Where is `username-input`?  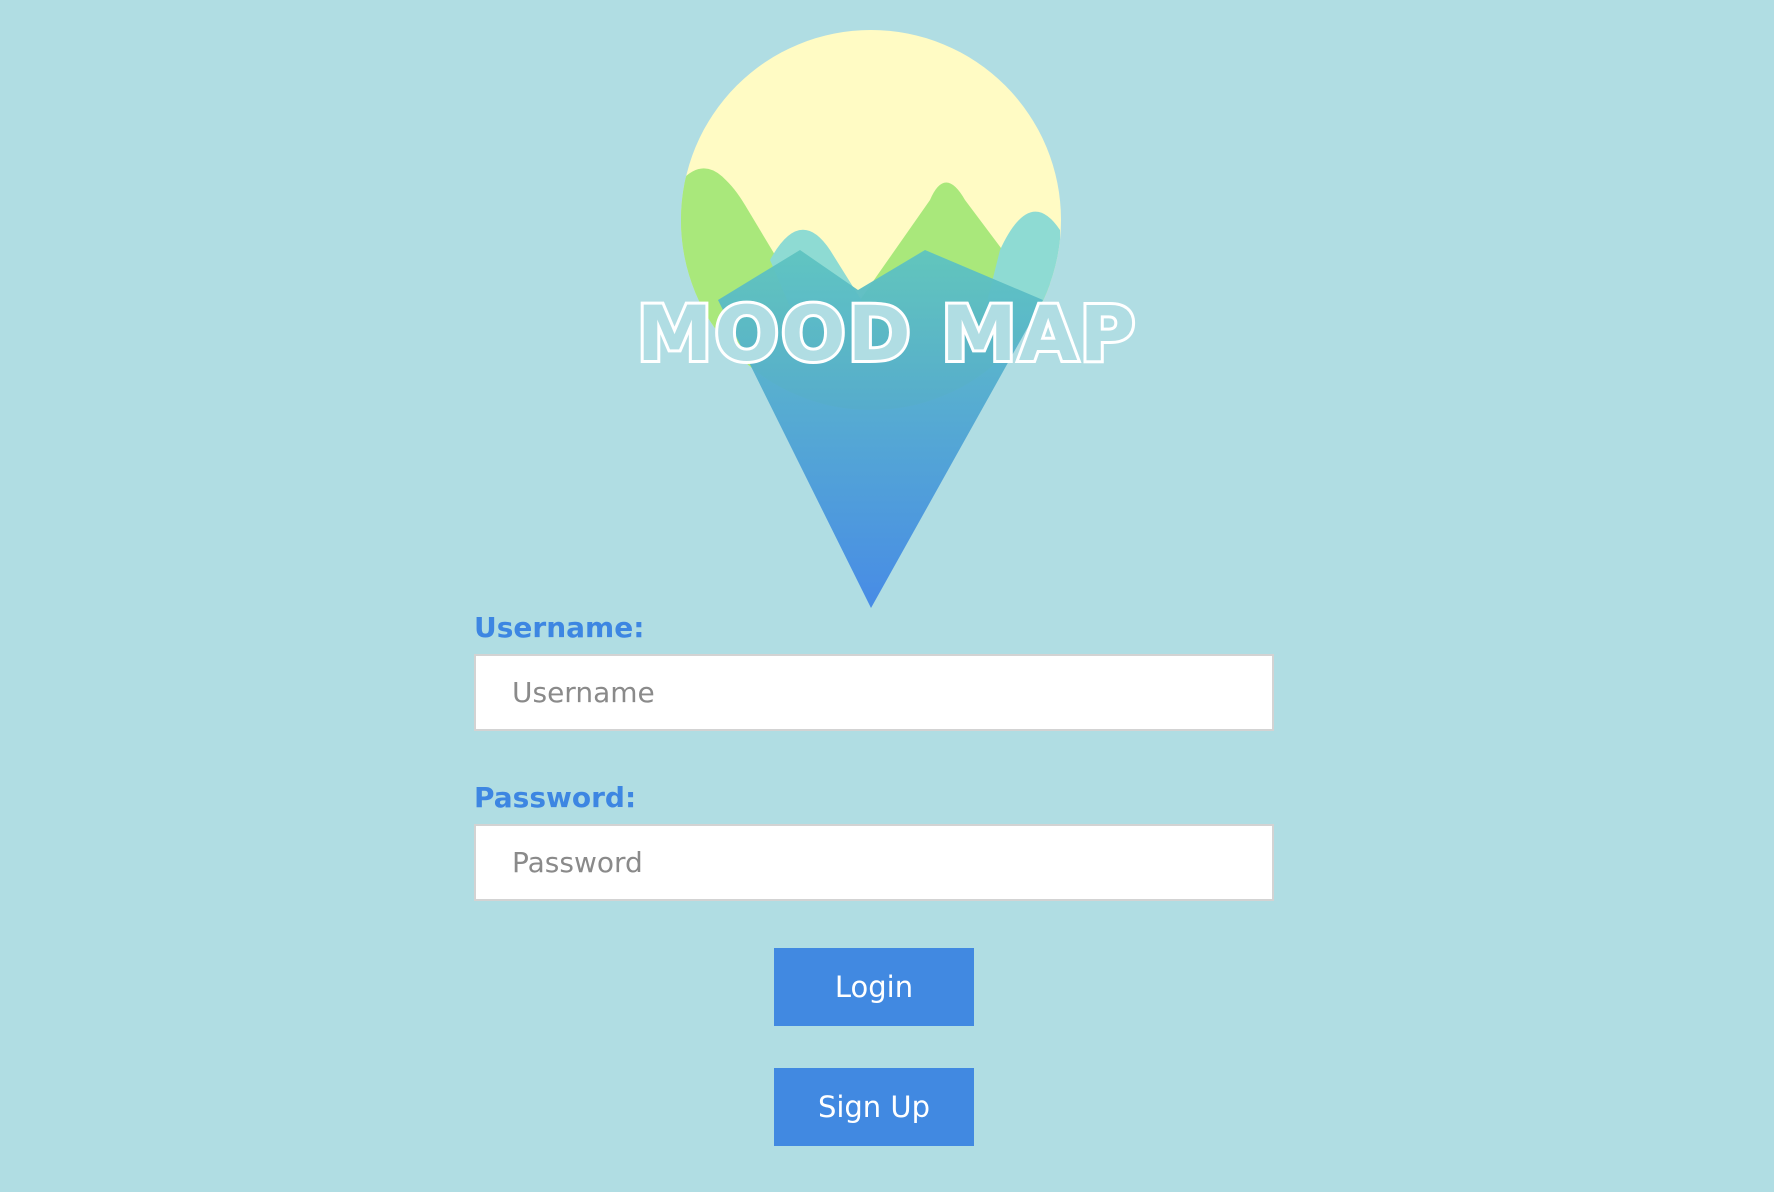
username-input is located at coordinates (874, 692).